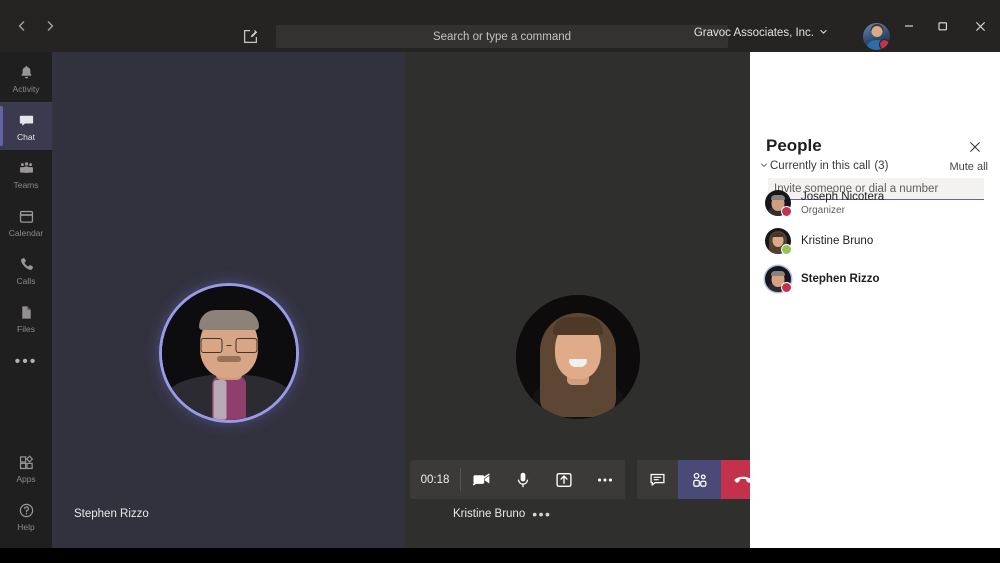 This screenshot has height=563, width=1000. I want to click on search-input, so click(502, 36).